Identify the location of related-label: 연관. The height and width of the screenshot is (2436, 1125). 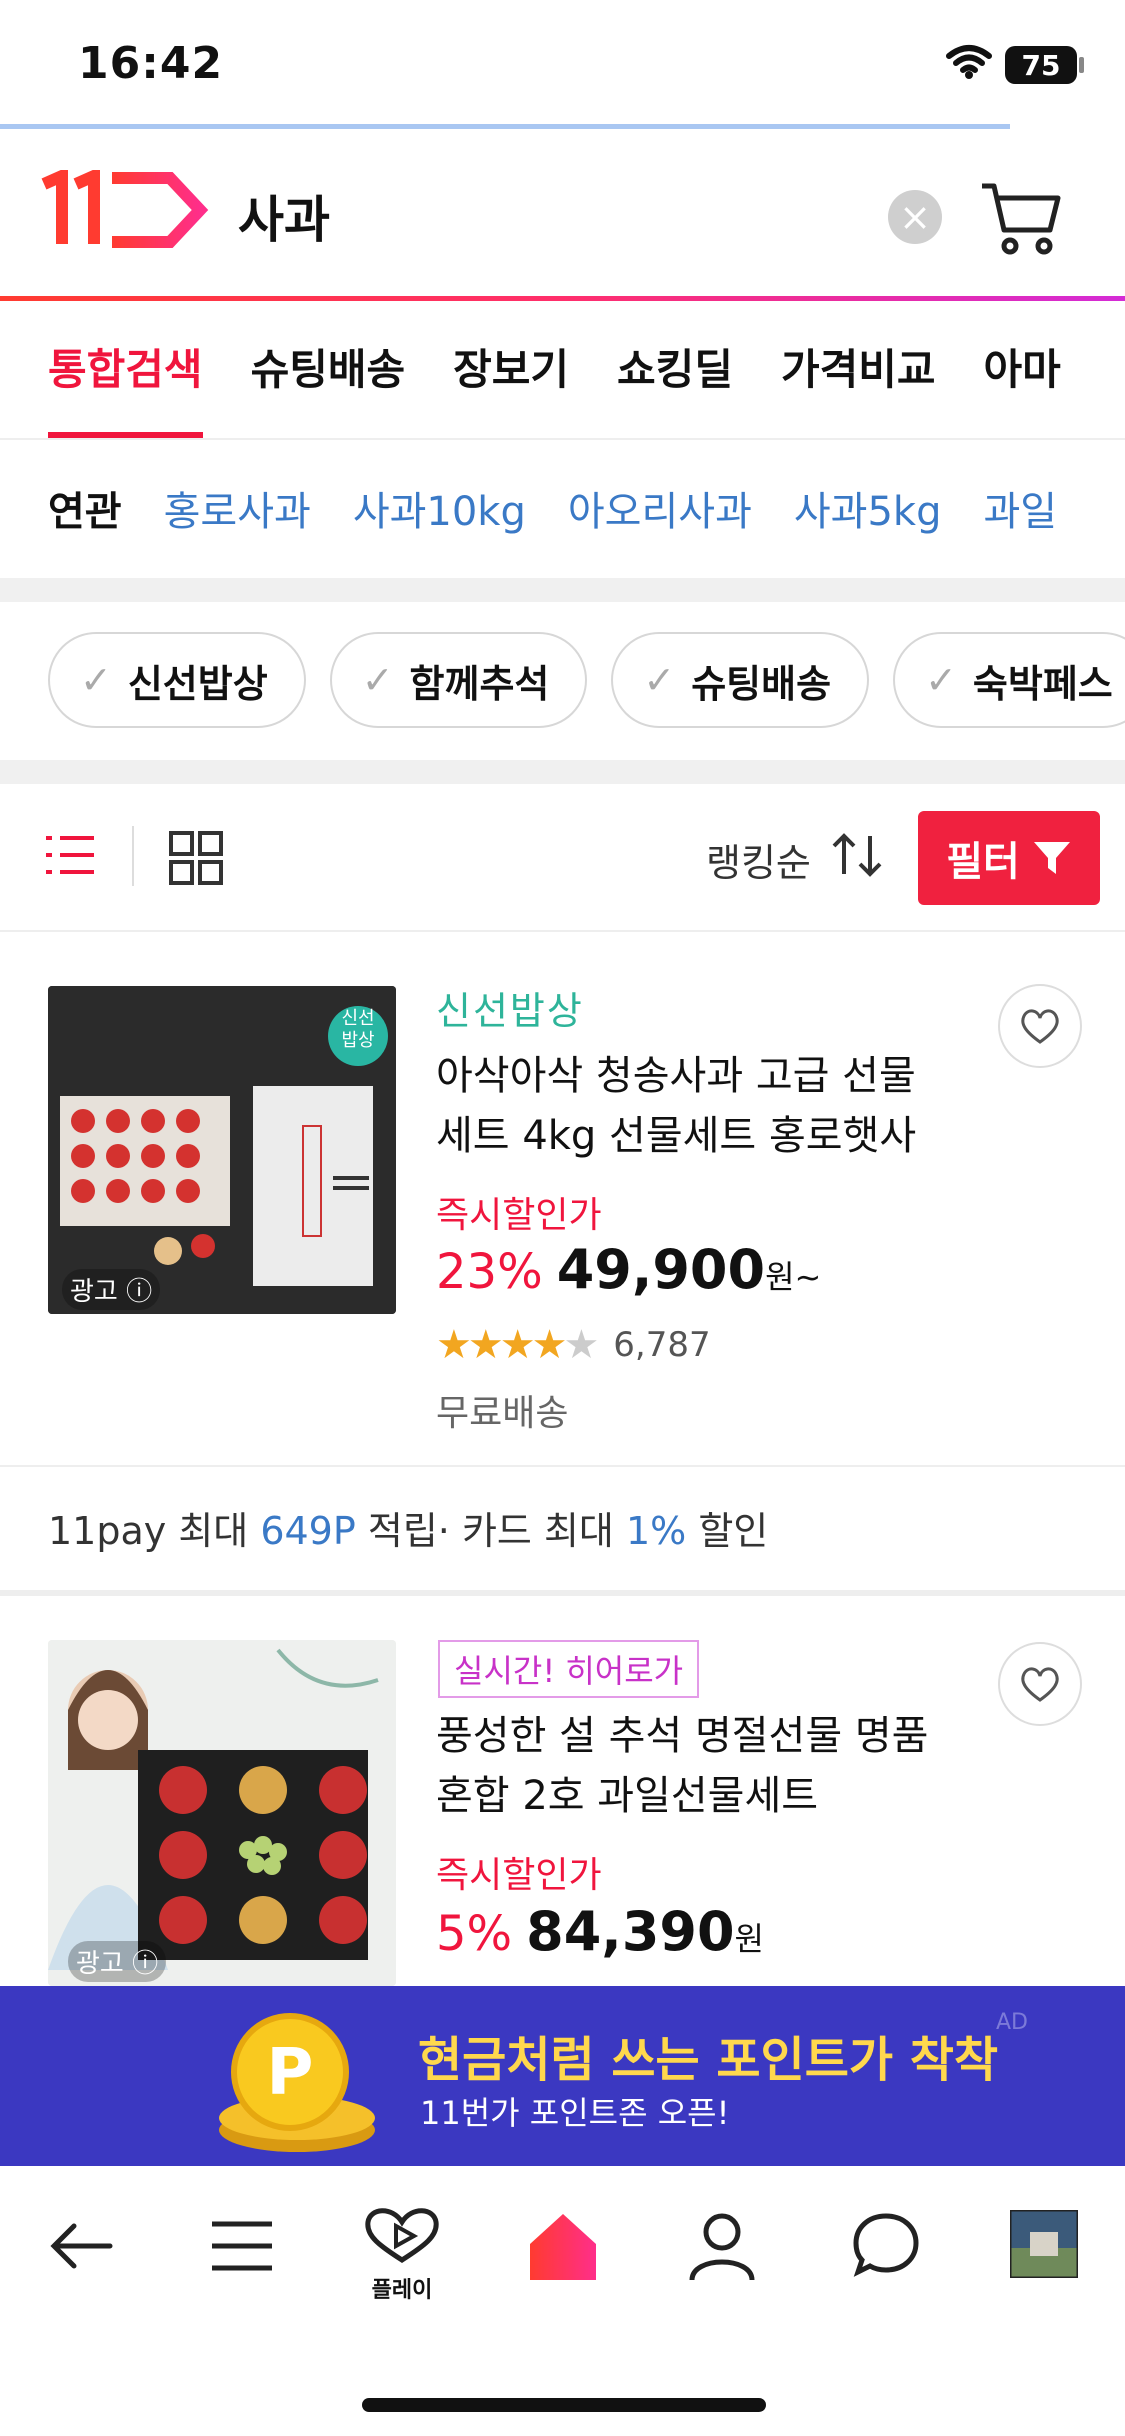
(85, 512).